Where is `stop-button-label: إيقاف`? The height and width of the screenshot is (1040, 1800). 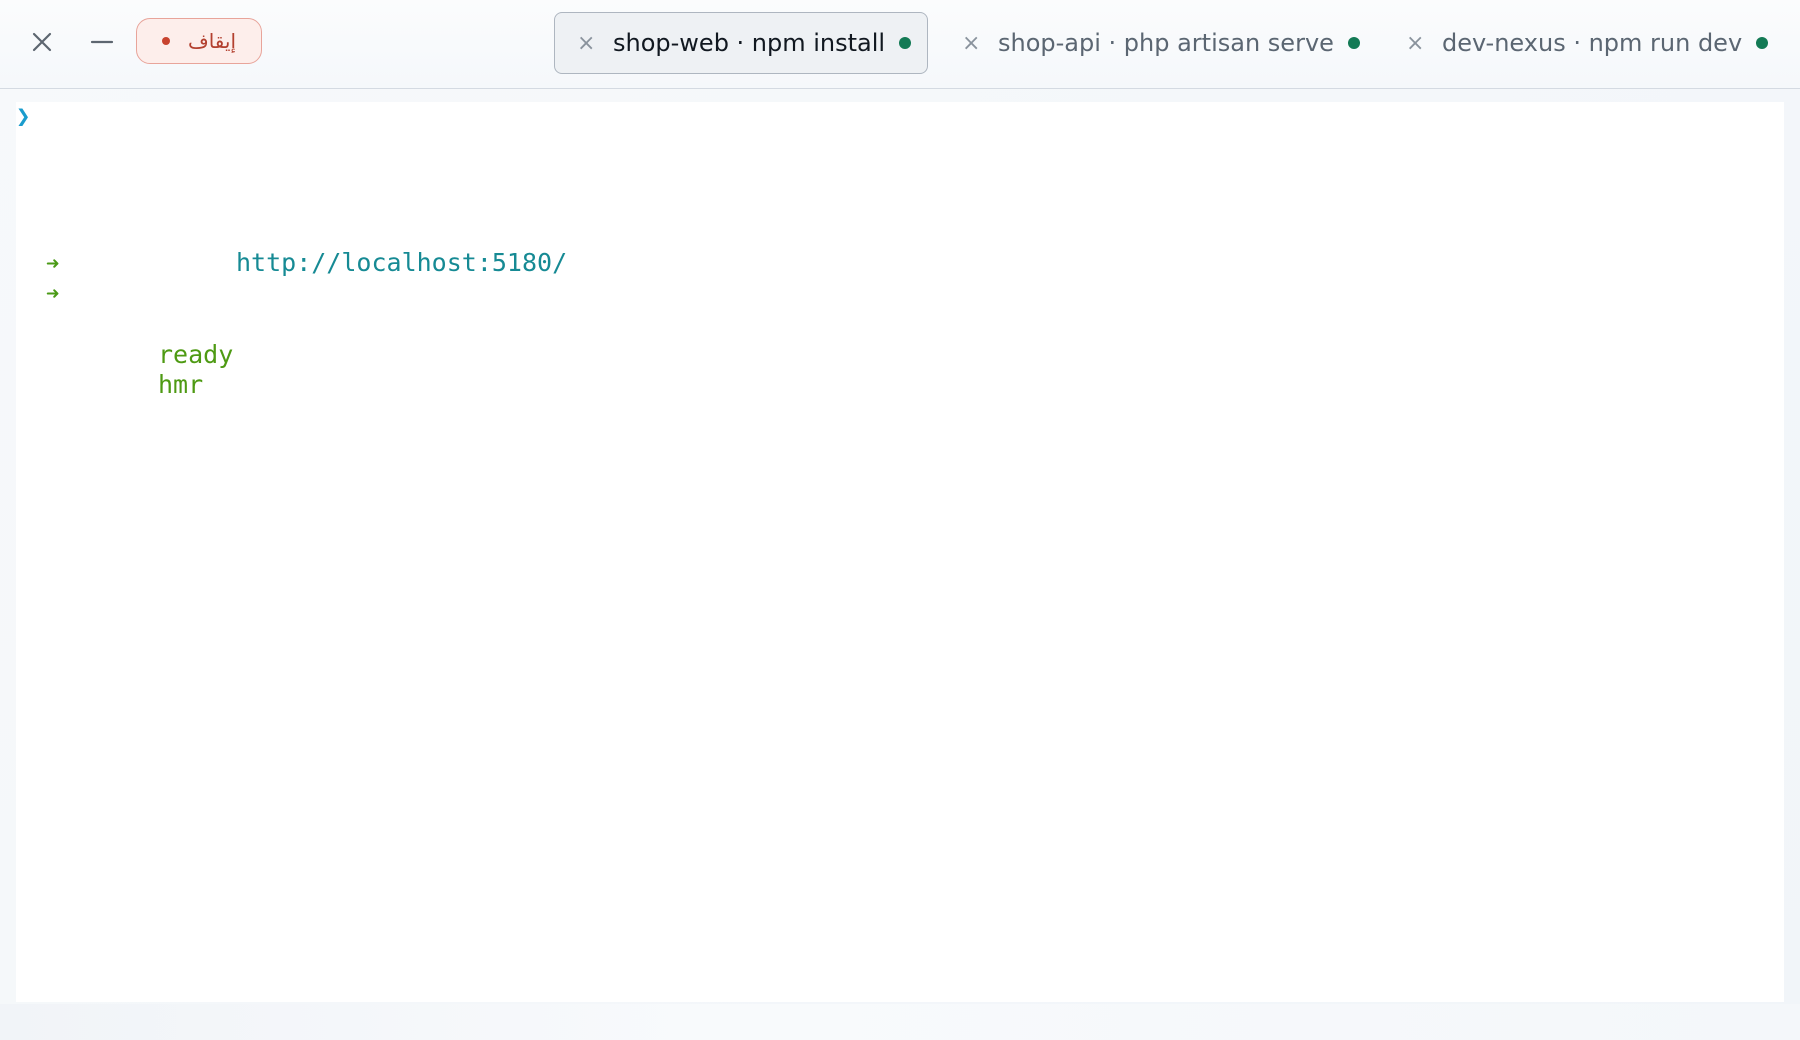 stop-button-label: إيقاف is located at coordinates (212, 41).